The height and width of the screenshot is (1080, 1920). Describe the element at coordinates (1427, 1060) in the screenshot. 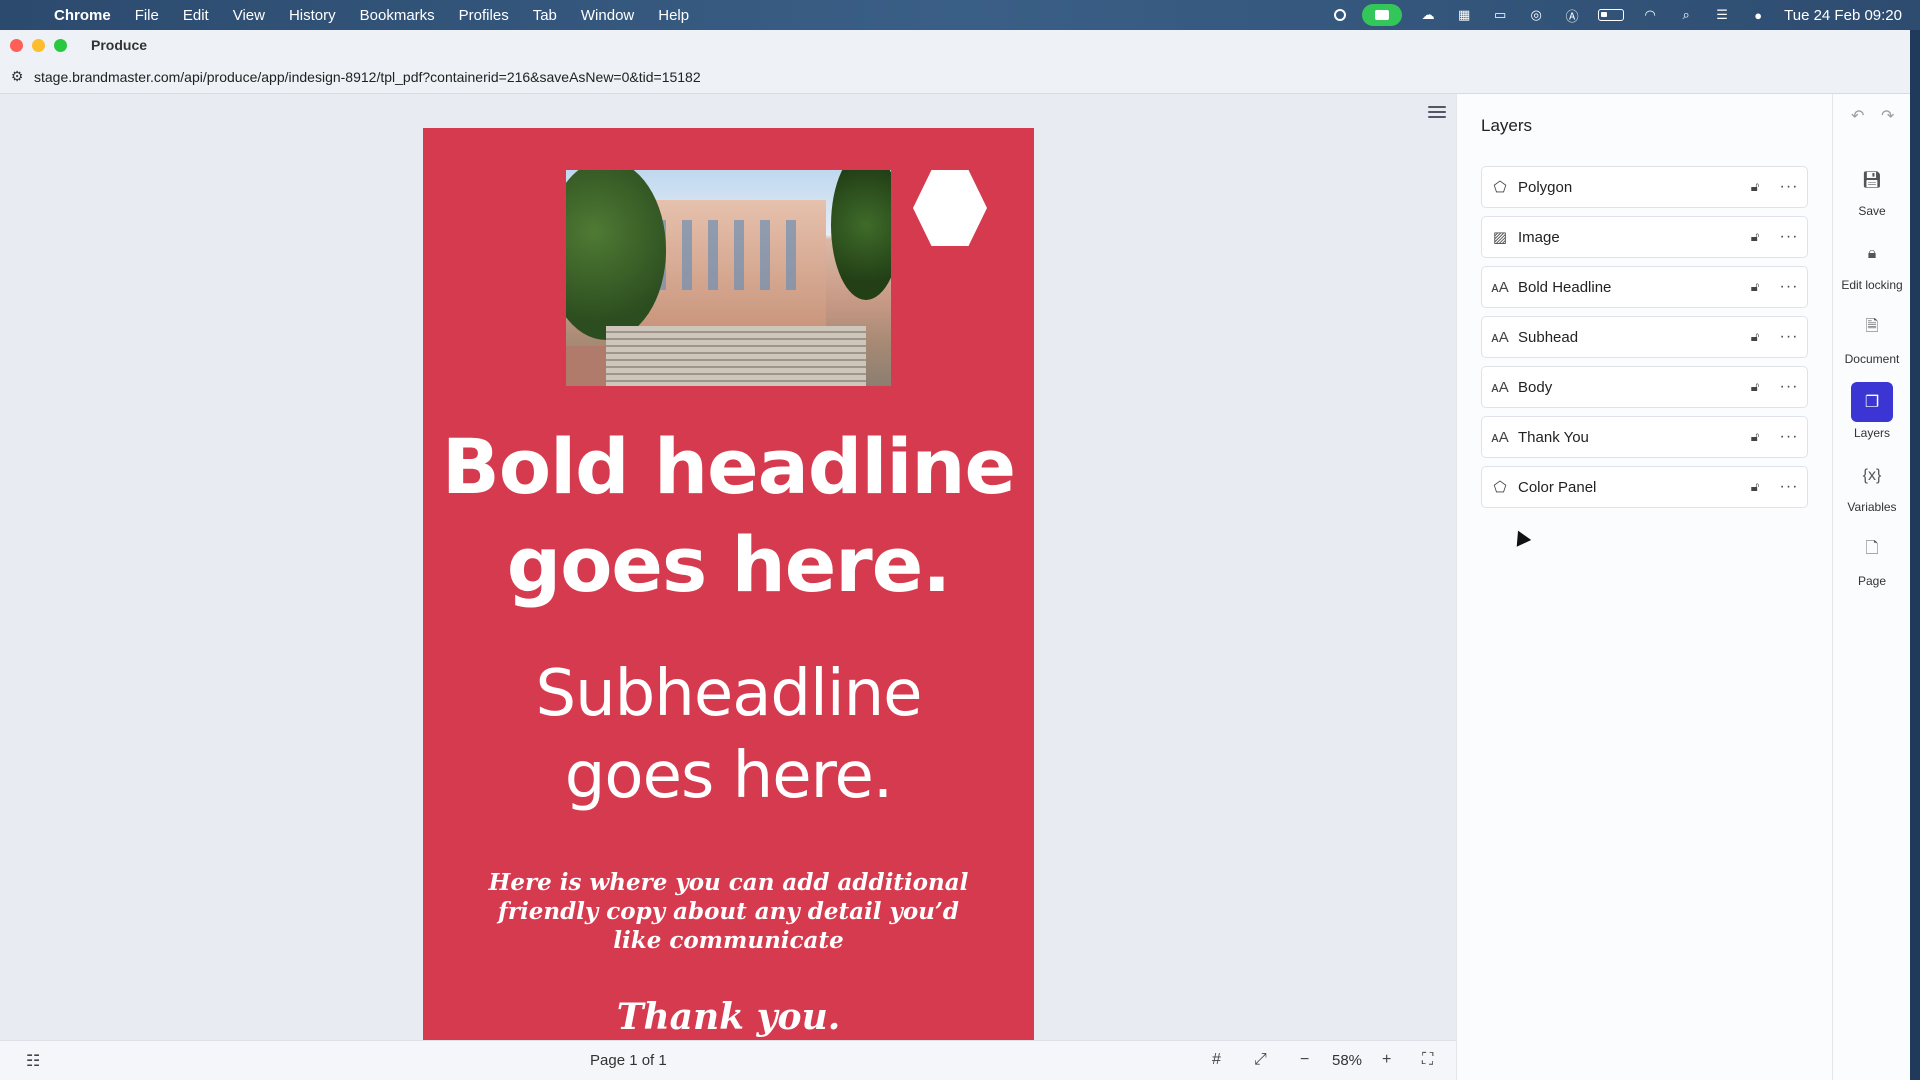

I see `fullscreen-icon: ⛶` at that location.